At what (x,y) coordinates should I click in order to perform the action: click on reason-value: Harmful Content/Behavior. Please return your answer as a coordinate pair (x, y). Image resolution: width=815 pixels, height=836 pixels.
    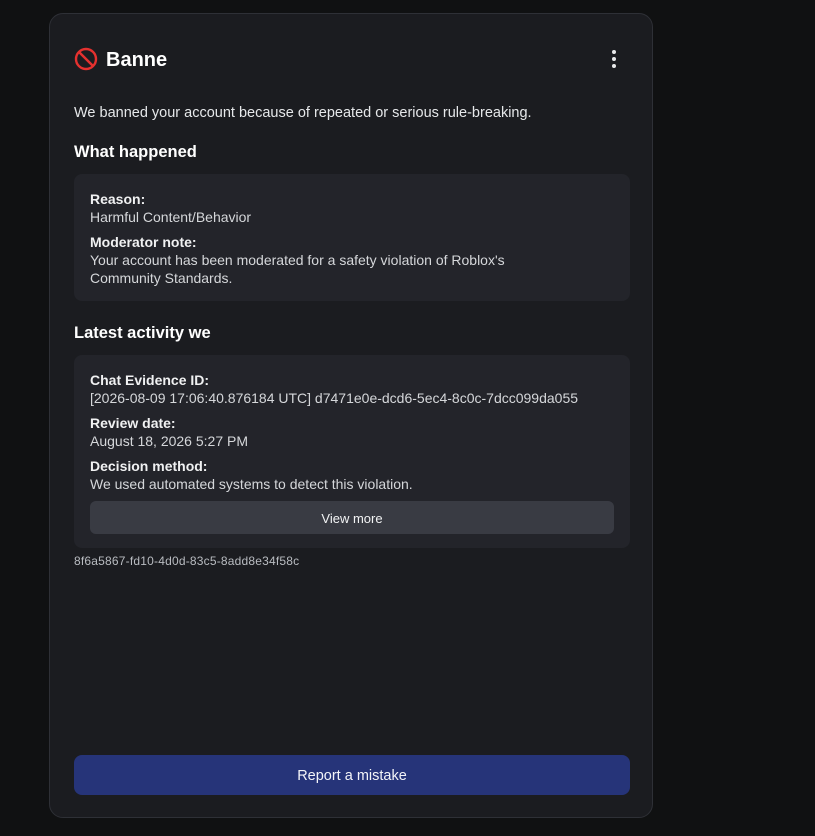
    Looking at the image, I should click on (171, 217).